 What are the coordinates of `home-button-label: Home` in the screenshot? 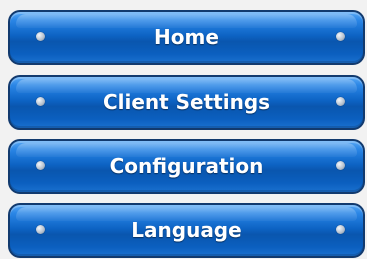 It's located at (186, 36).